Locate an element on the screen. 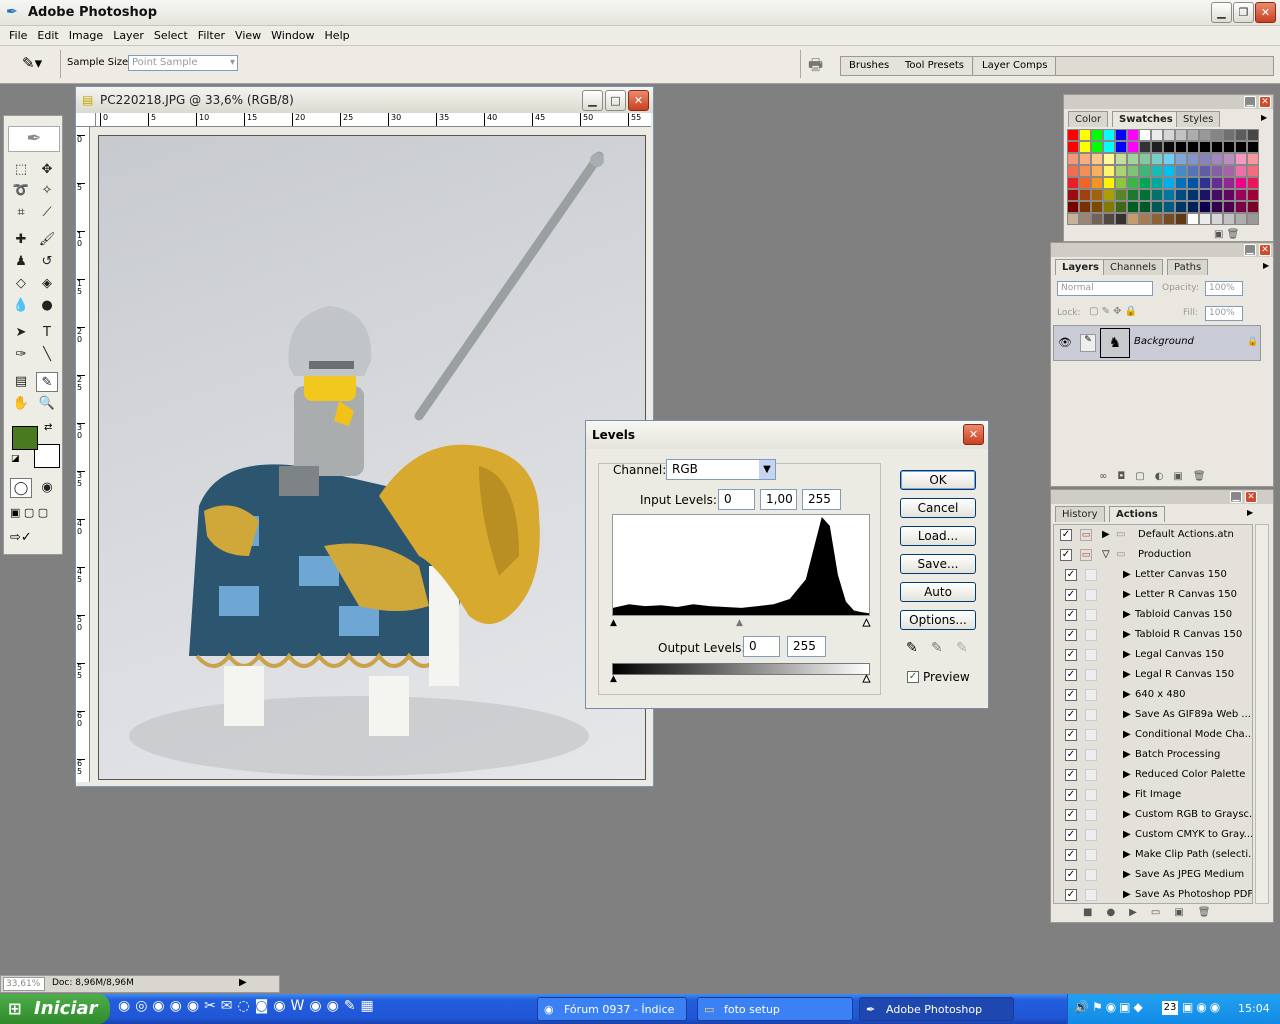 The width and height of the screenshot is (1280, 1024). input-white-field: 255 is located at coordinates (821, 499).